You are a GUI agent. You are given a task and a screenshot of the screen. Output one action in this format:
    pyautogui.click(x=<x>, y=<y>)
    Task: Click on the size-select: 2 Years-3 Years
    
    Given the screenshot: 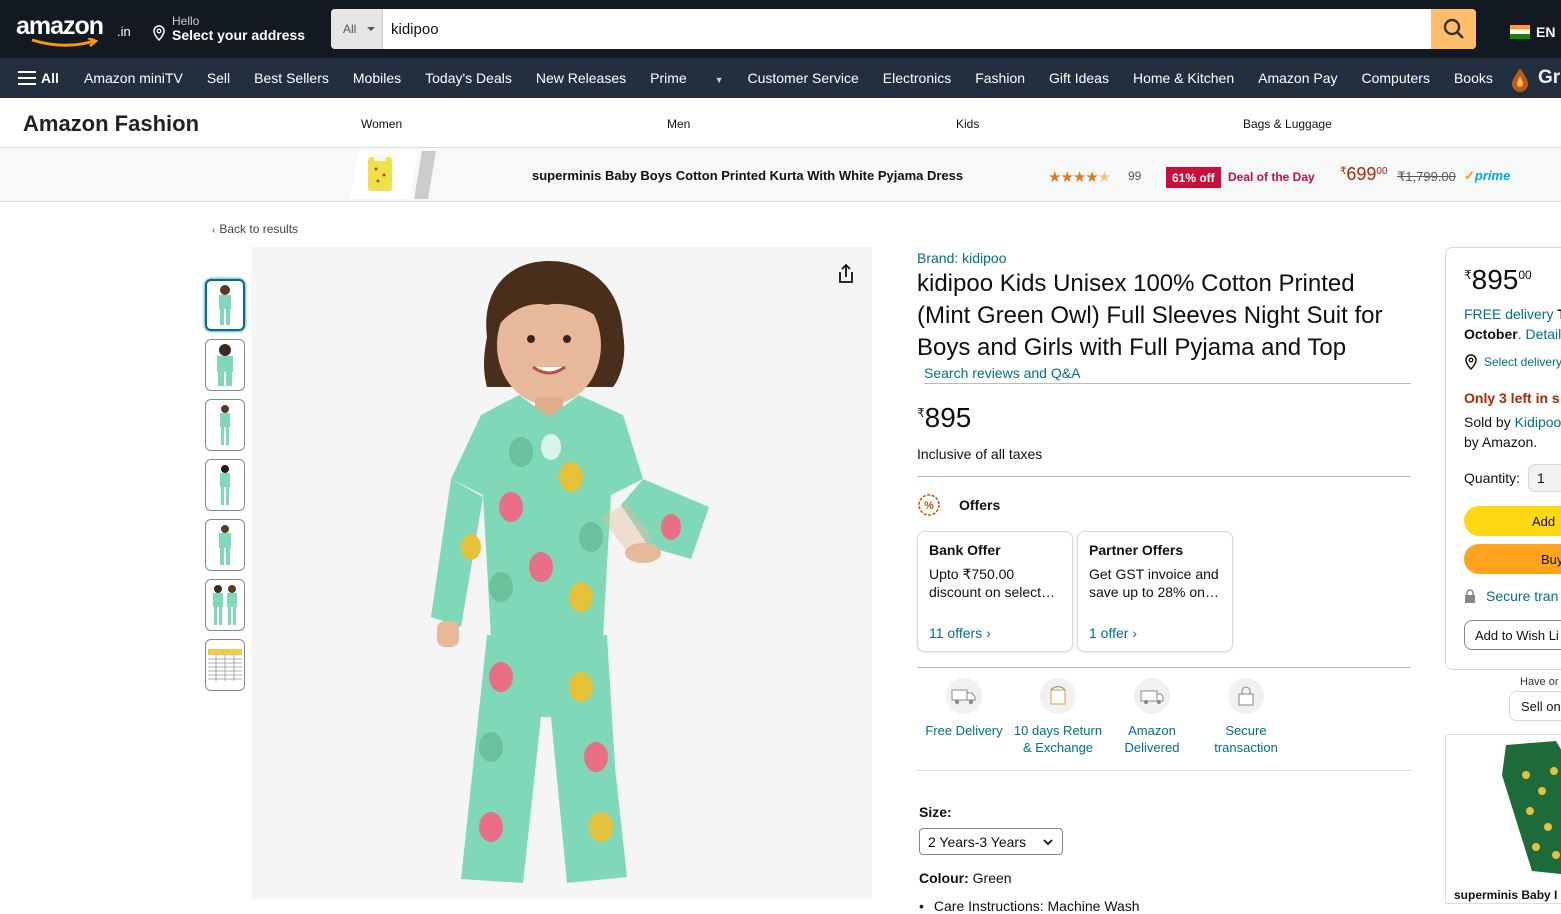 What is the action you would take?
    pyautogui.click(x=991, y=841)
    